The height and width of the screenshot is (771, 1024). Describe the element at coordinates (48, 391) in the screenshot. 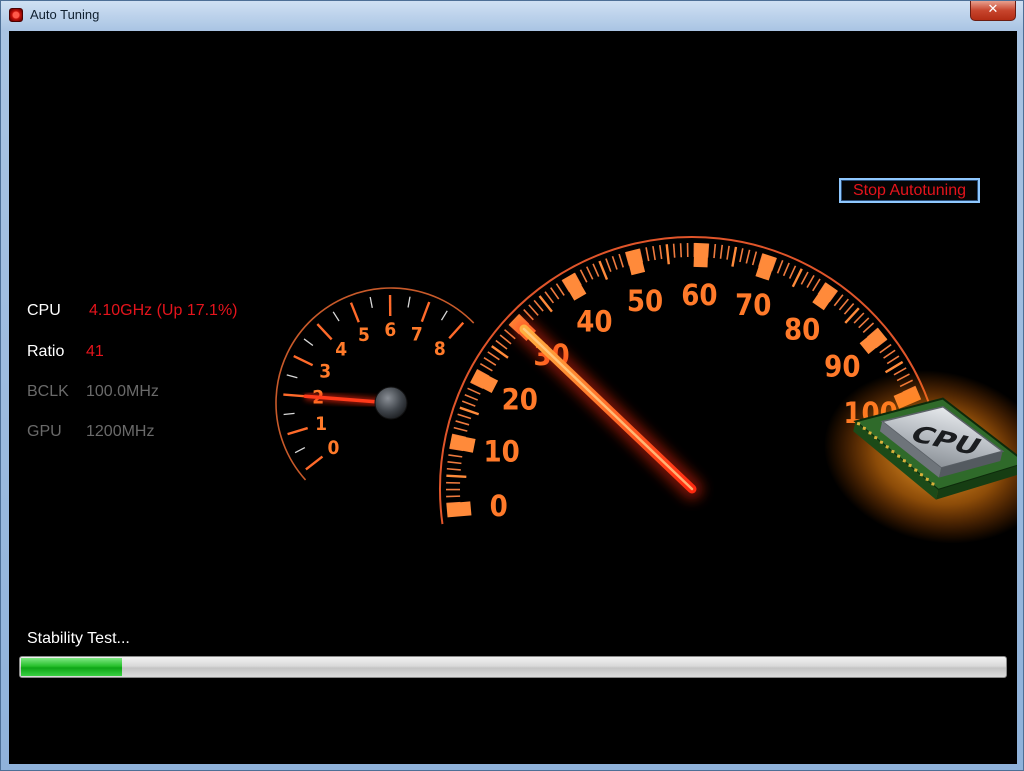

I see `stat-label: BCLK` at that location.